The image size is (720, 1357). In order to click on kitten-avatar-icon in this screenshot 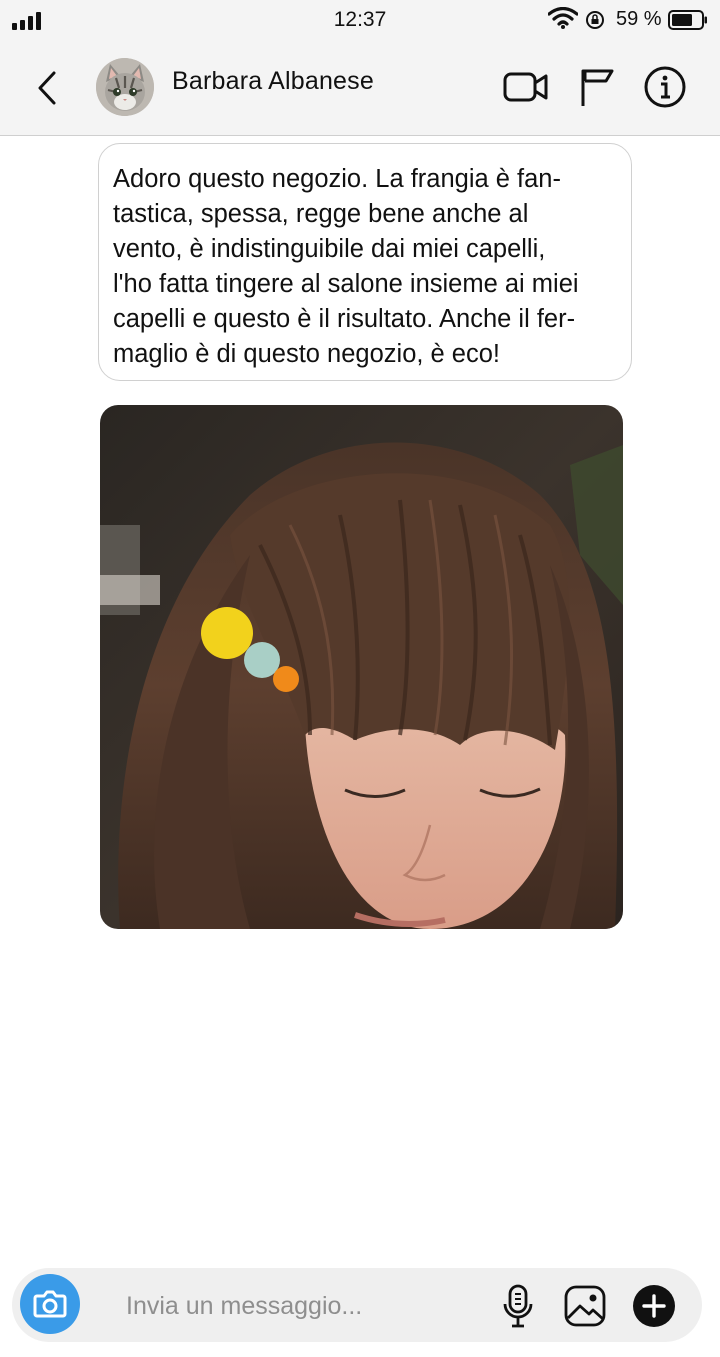, I will do `click(125, 87)`.